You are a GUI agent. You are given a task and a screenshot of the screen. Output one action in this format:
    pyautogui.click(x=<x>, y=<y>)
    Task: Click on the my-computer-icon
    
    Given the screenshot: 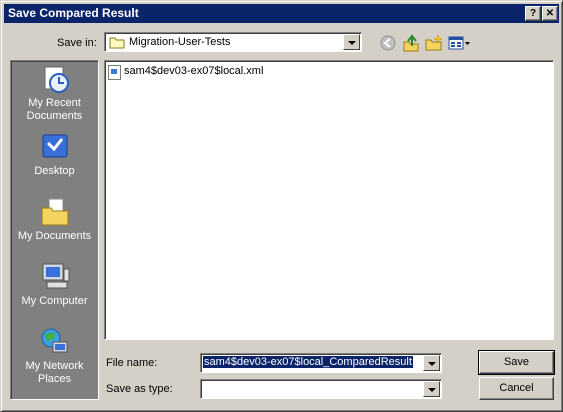 What is the action you would take?
    pyautogui.click(x=55, y=277)
    